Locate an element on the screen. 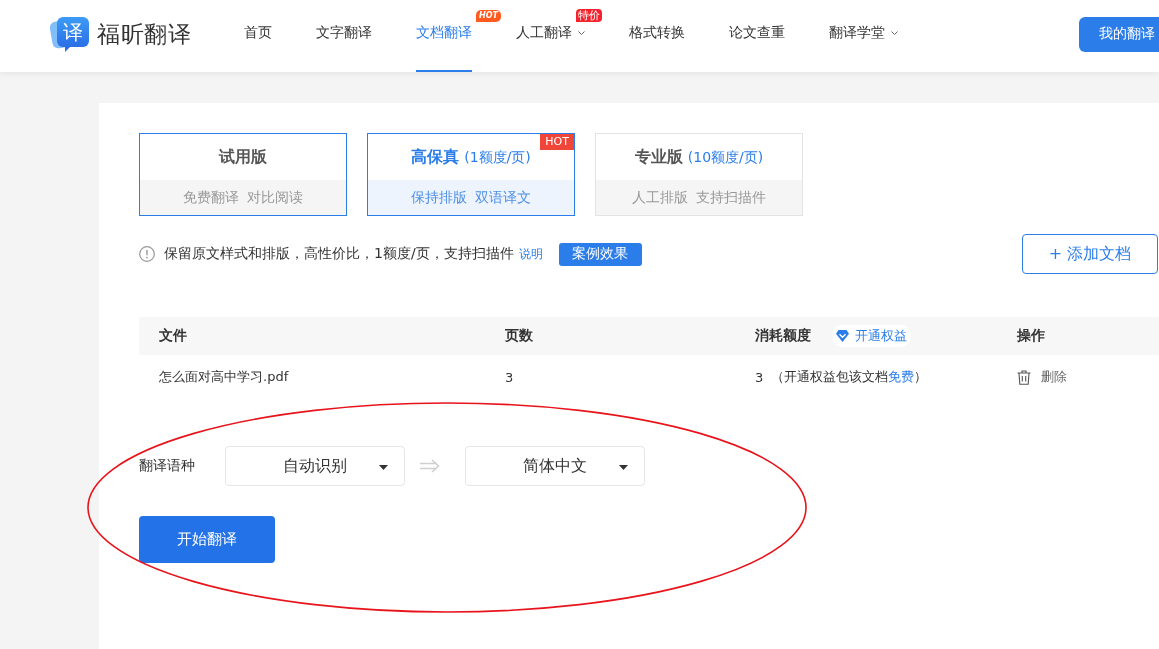  source-language-select: 自动识别 is located at coordinates (315, 466).